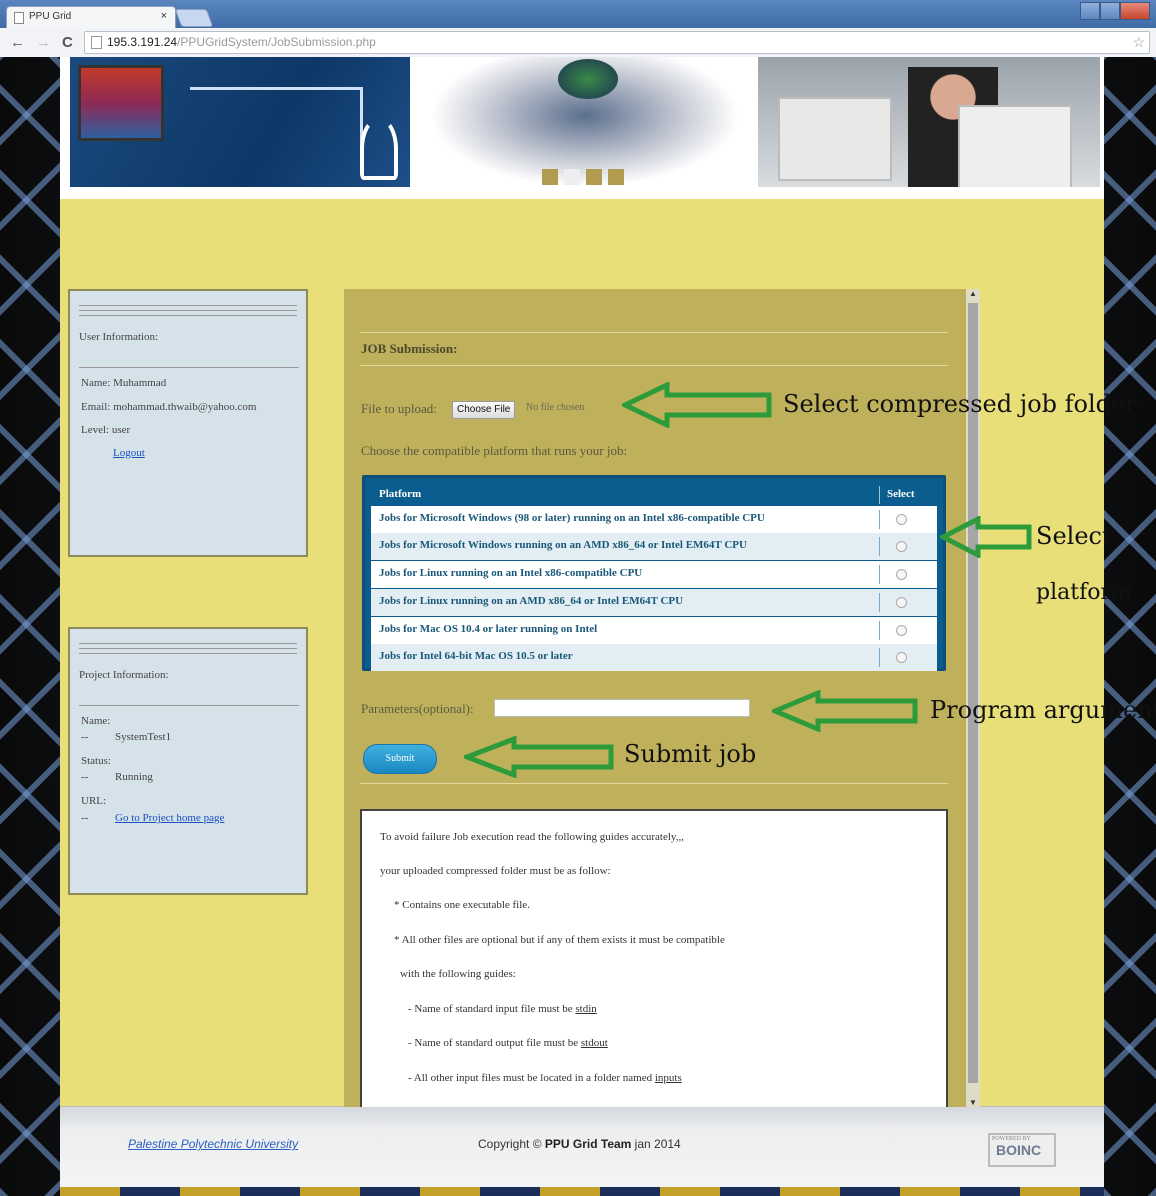 The image size is (1156, 1196). I want to click on maximize-button, so click(1109, 11).